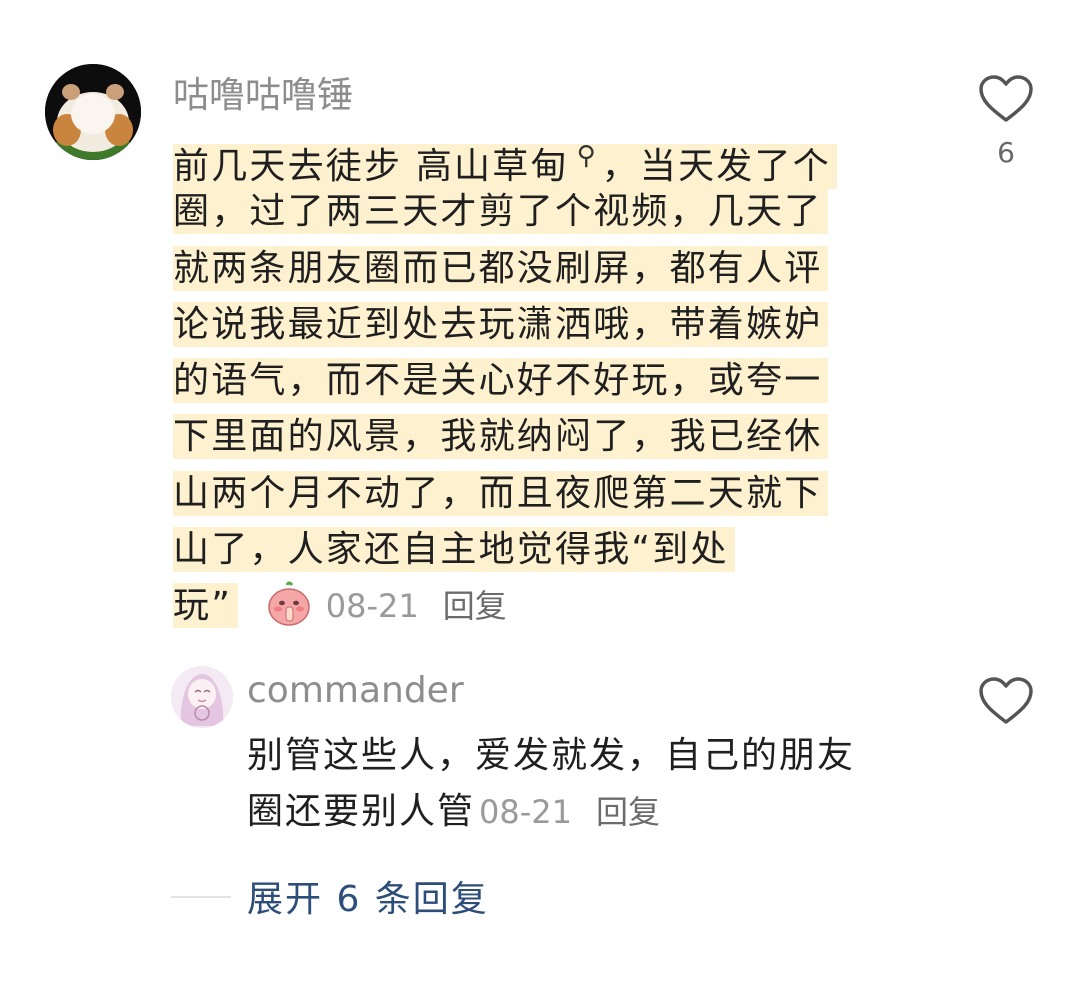  Describe the element at coordinates (586, 156) in the screenshot. I see `search-icon: ⚲` at that location.